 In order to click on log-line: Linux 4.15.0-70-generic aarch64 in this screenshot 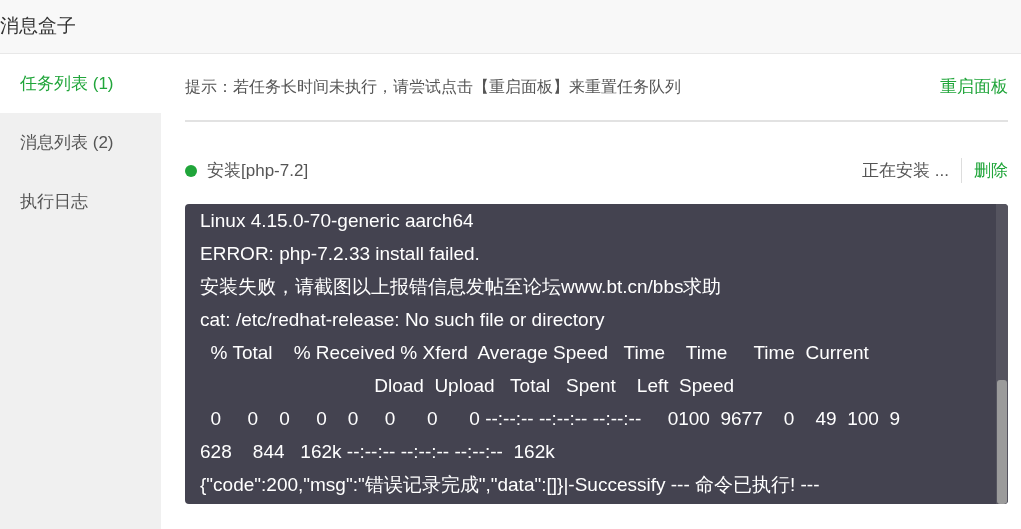, I will do `click(337, 221)`.